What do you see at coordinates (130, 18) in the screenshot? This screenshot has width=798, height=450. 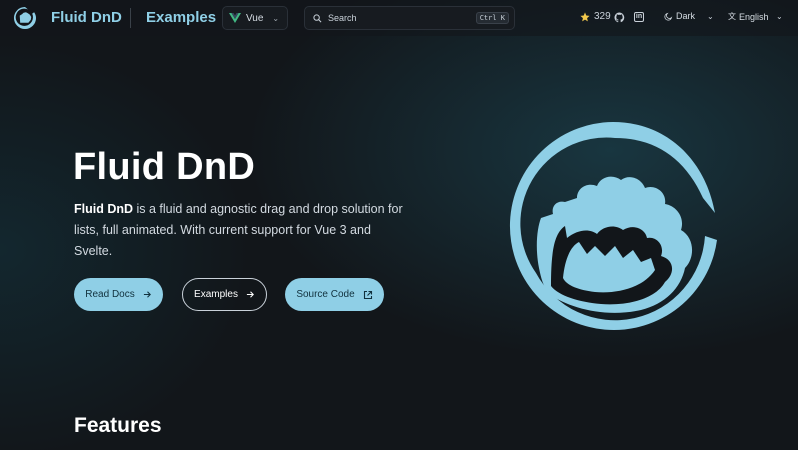 I see `nav-divider` at bounding box center [130, 18].